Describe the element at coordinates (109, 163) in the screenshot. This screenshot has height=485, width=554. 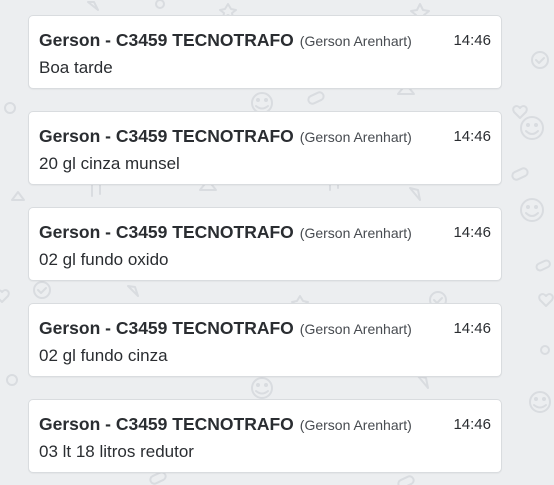
I see `message-text: 20 gl cinza munsel` at that location.